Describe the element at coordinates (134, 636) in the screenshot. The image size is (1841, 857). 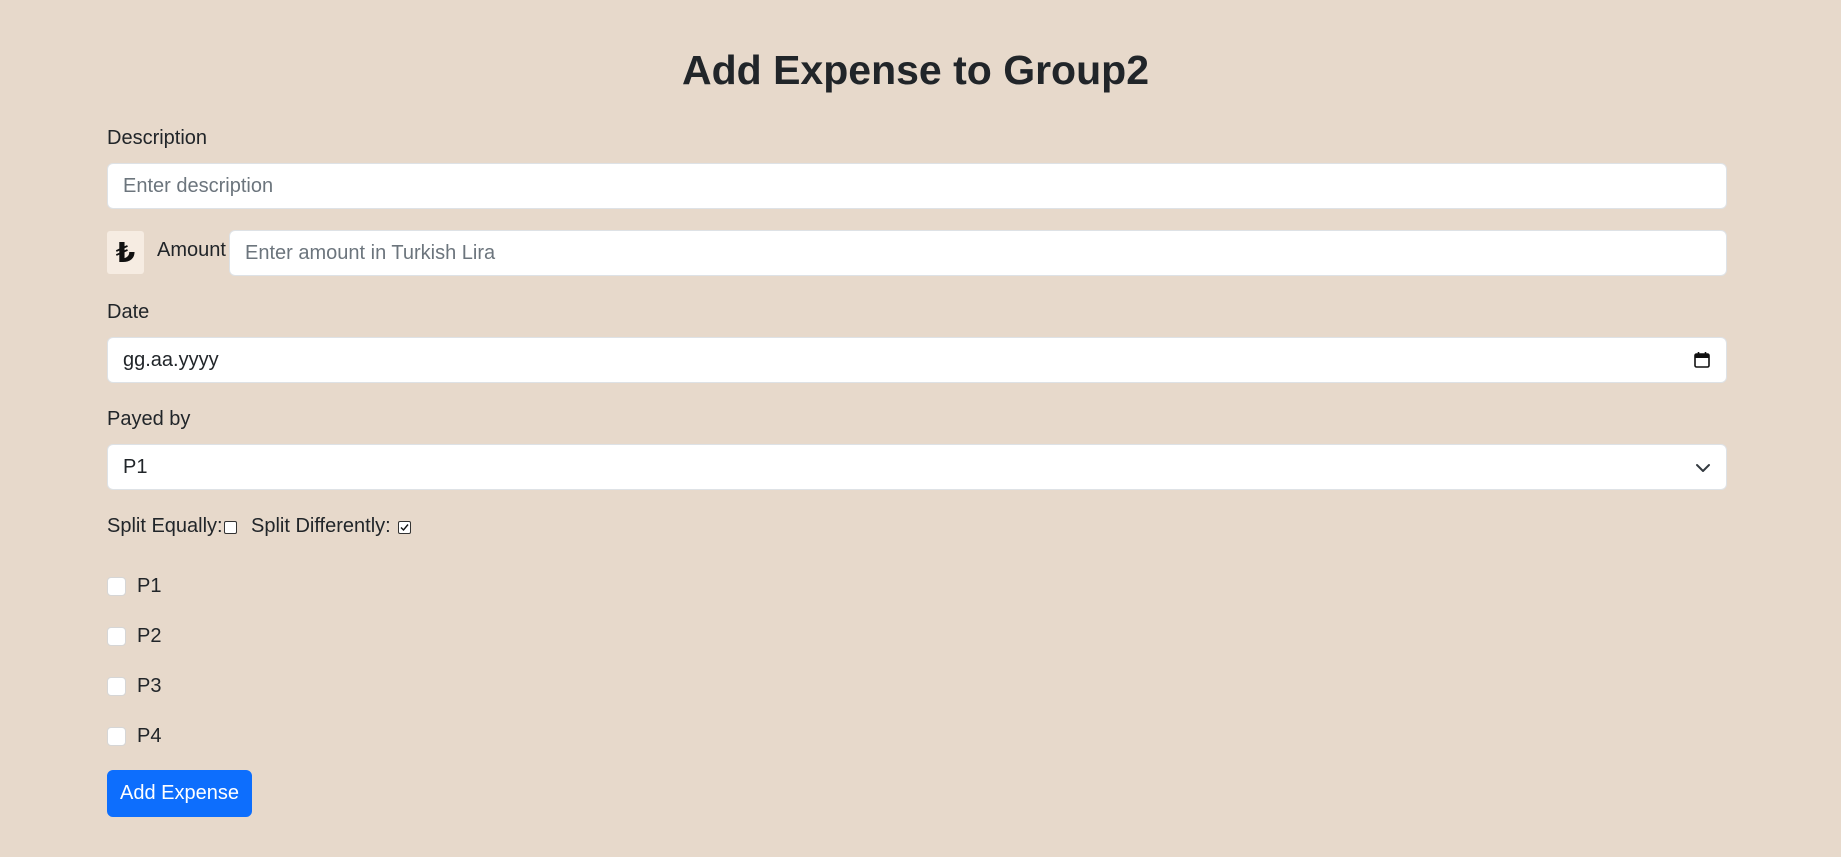
I see `member-row: P2` at that location.